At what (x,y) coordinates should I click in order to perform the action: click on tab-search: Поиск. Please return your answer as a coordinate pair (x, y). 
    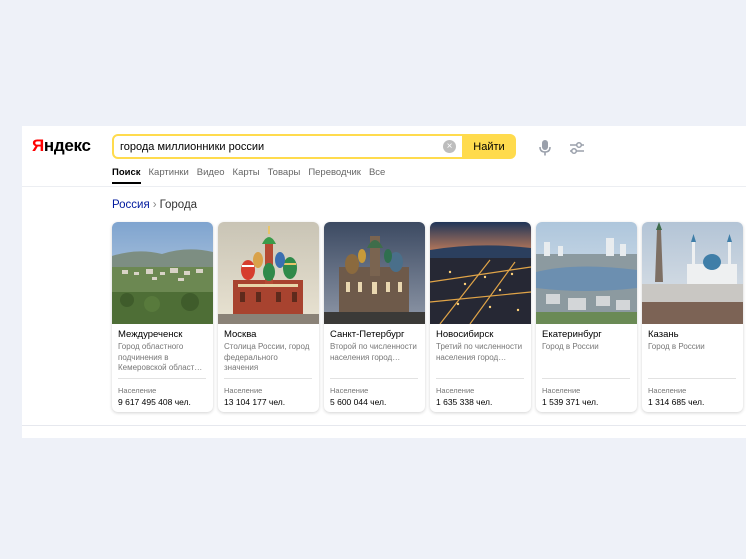
    Looking at the image, I should click on (126, 175).